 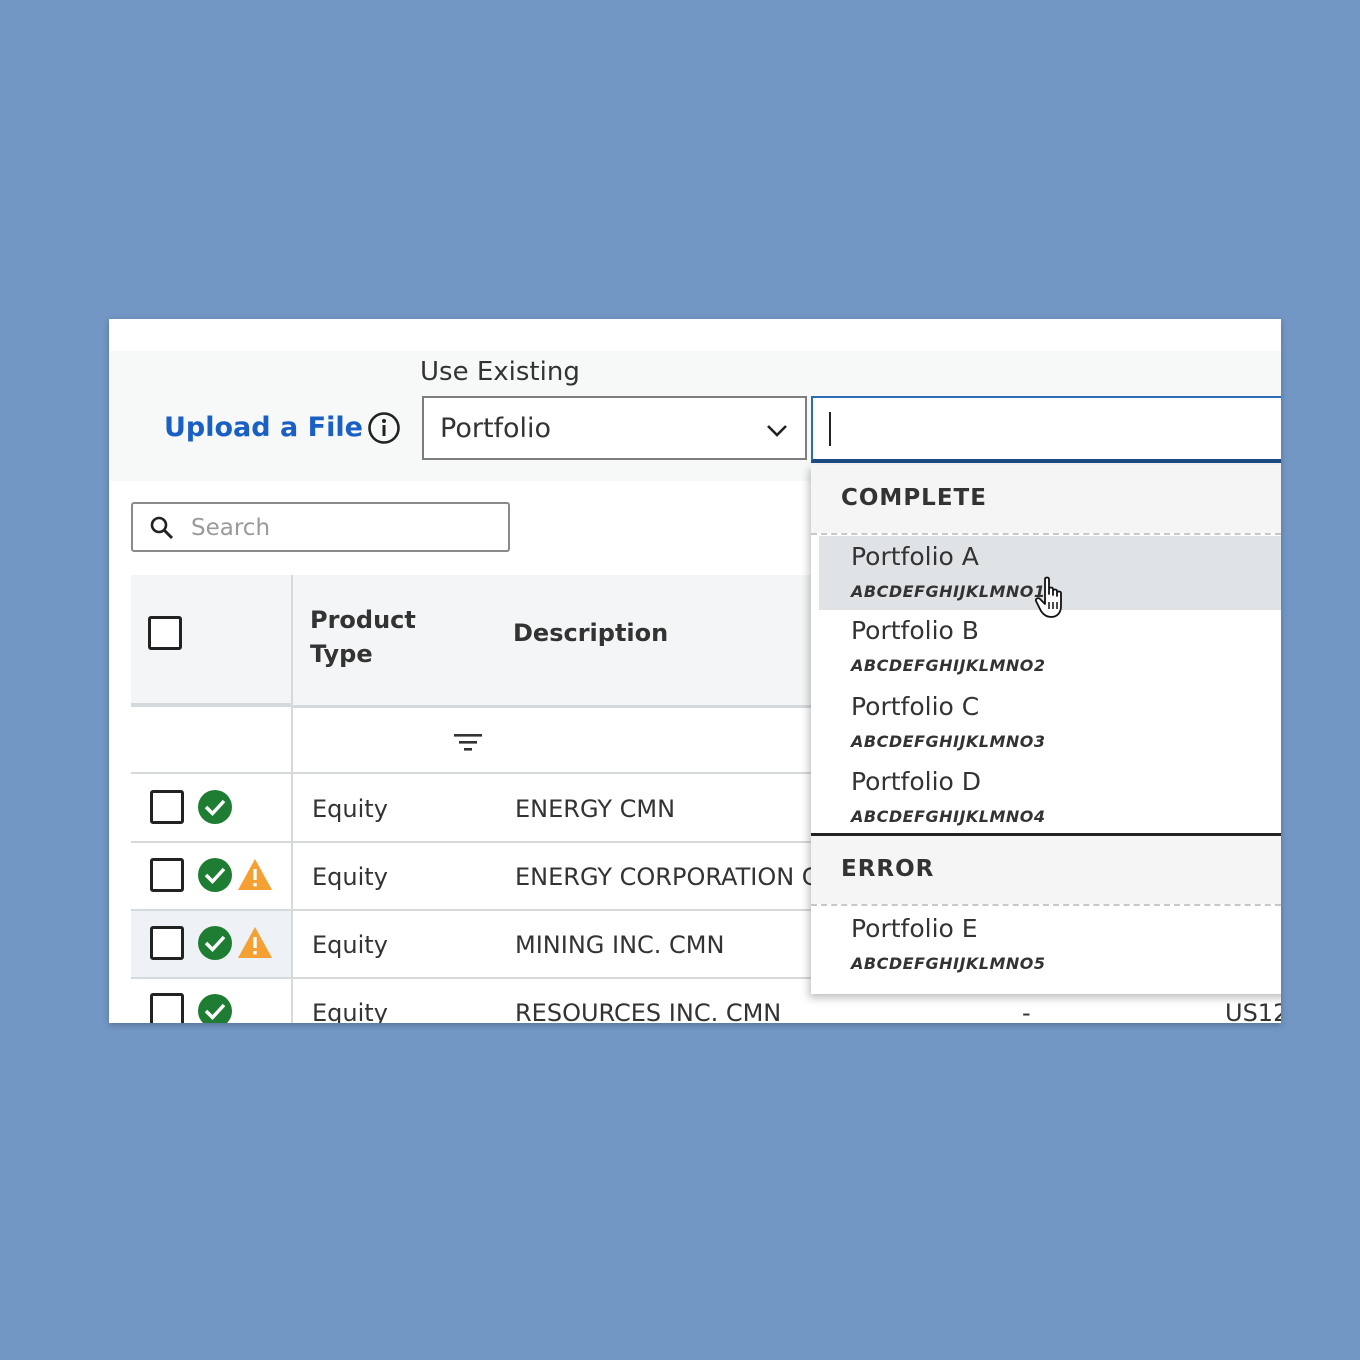 What do you see at coordinates (614, 428) in the screenshot?
I see `source-type-select: Portfolio` at bounding box center [614, 428].